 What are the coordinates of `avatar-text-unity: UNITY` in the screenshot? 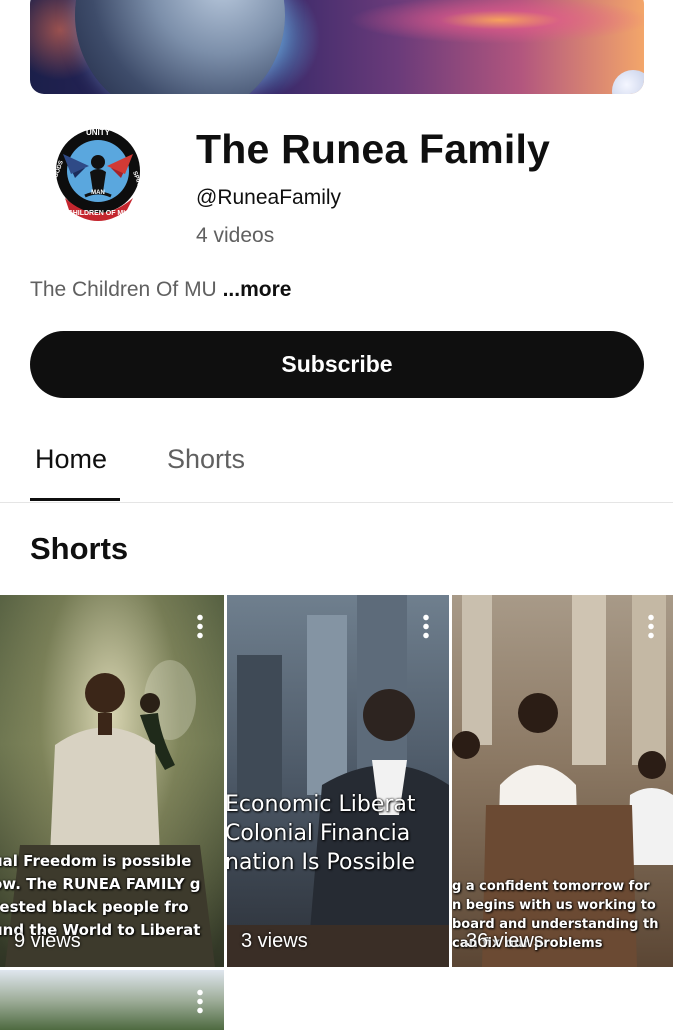 It's located at (98, 132).